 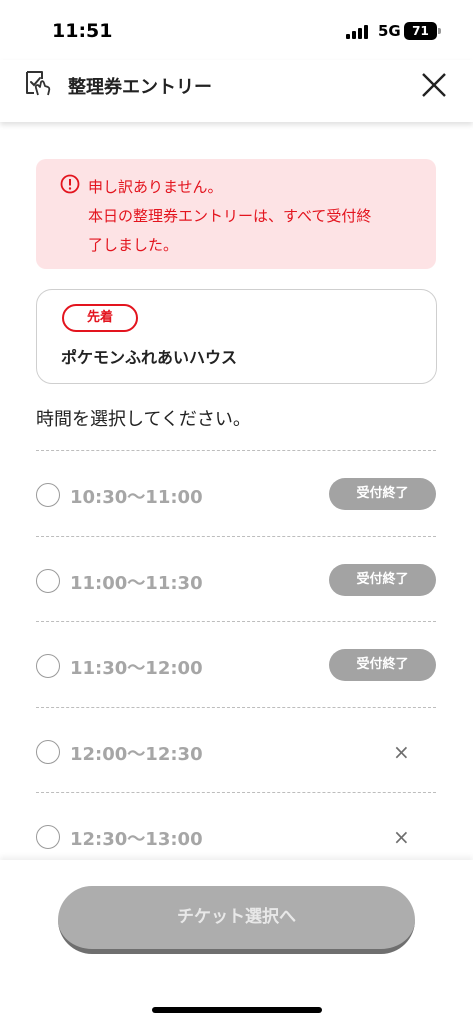 What do you see at coordinates (236, 30) in the screenshot?
I see `status-bar: 11:51 5G 71` at bounding box center [236, 30].